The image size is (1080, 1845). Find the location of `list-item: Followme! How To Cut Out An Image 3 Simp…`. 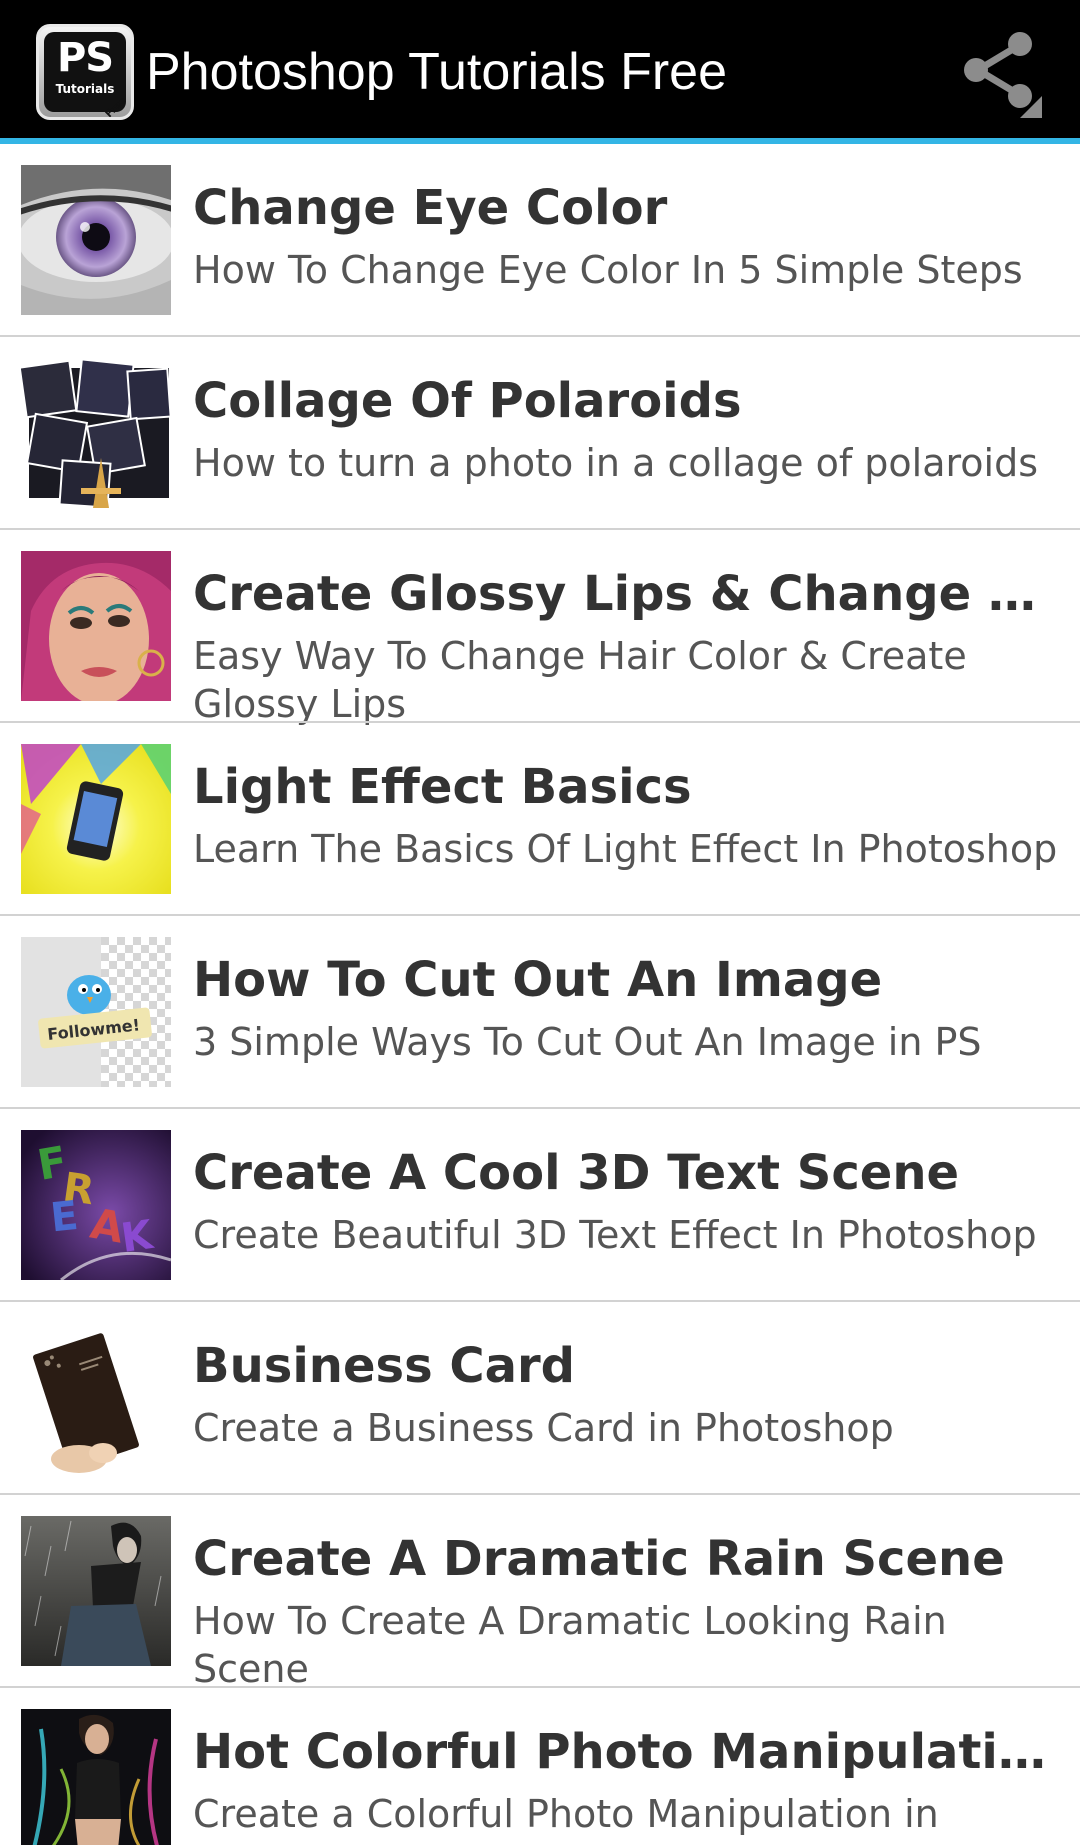

list-item: Followme! How To Cut Out An Image 3 Simp… is located at coordinates (540, 1012).